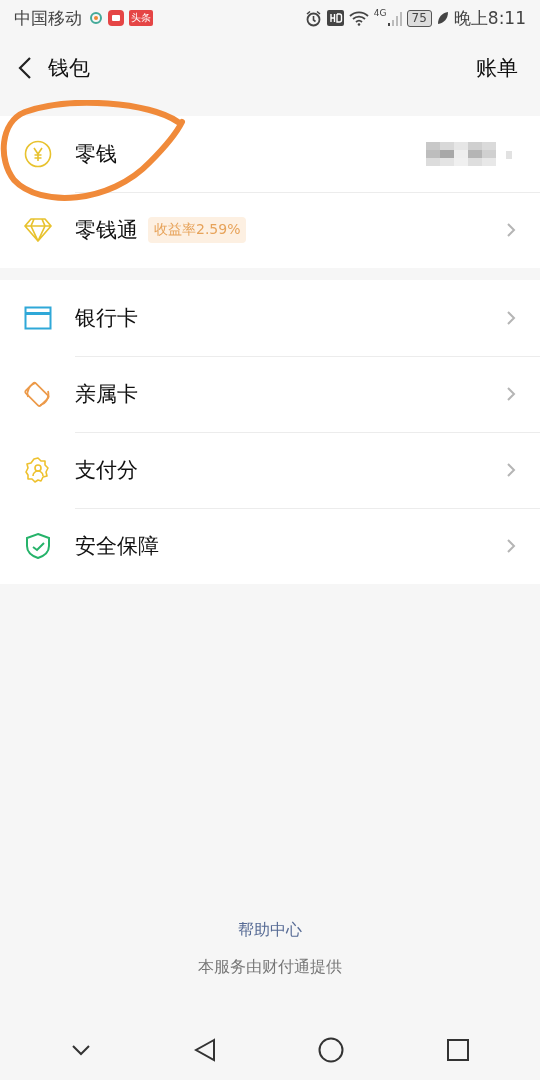 Image resolution: width=540 pixels, height=1080 pixels. What do you see at coordinates (497, 68) in the screenshot?
I see `bills-button: 账单` at bounding box center [497, 68].